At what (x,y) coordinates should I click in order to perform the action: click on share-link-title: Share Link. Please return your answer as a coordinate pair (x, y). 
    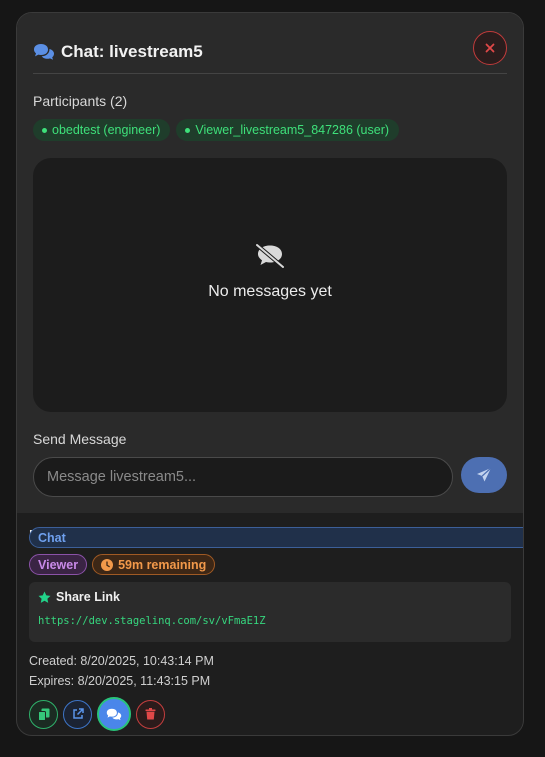
    Looking at the image, I should click on (270, 597).